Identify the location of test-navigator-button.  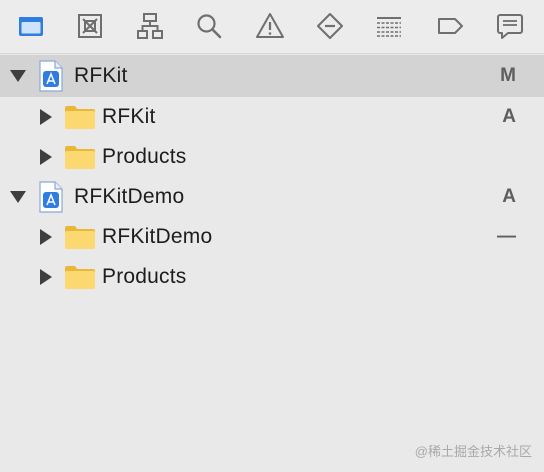
(330, 26).